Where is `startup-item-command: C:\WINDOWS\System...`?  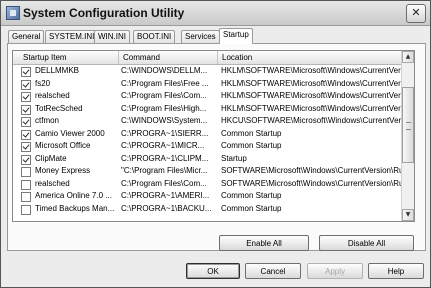 startup-item-command: C:\WINDOWS\System... is located at coordinates (164, 120).